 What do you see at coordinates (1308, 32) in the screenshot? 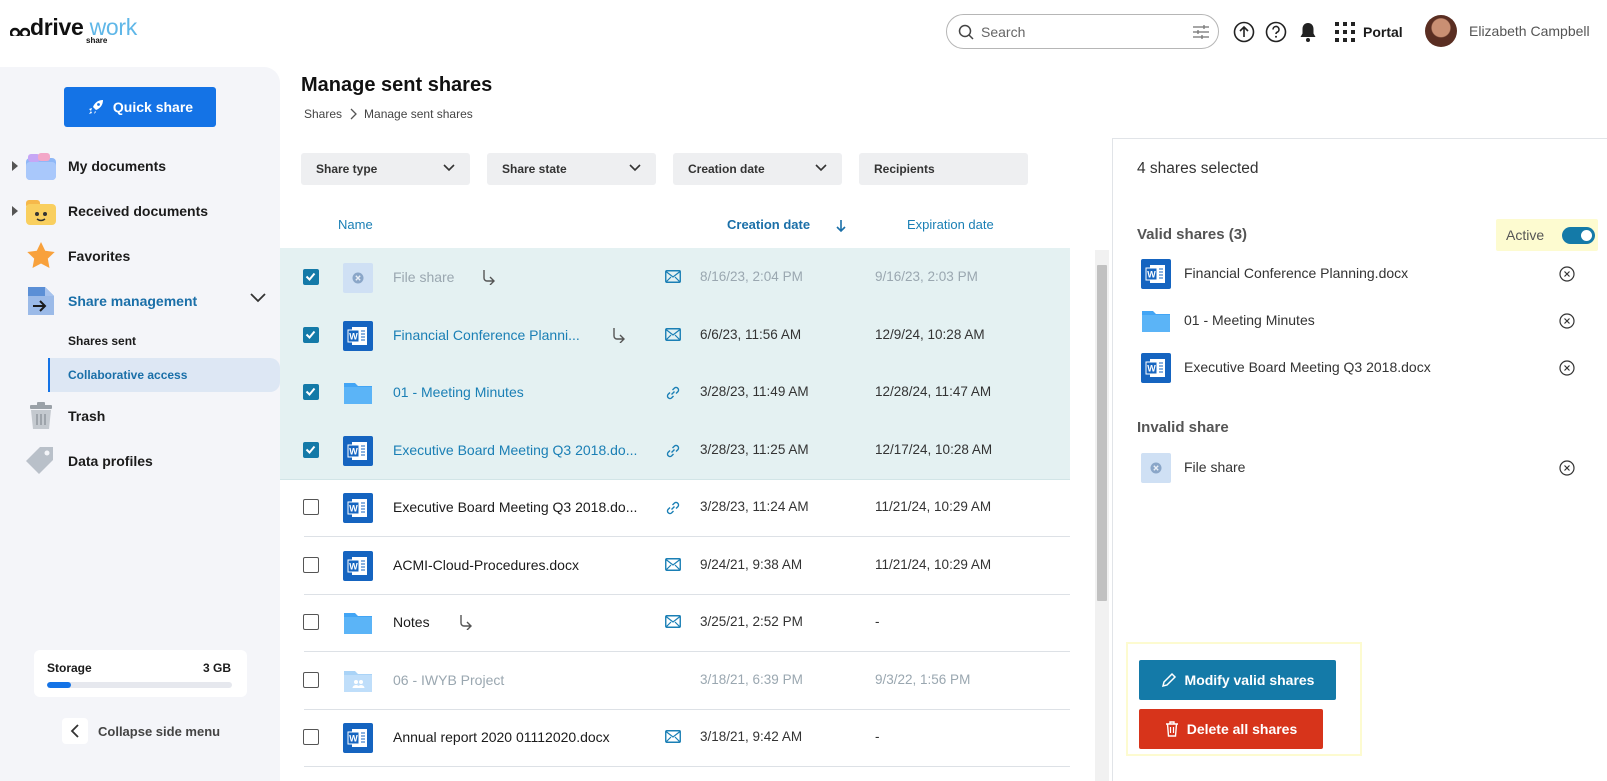
I see `bell-icon` at bounding box center [1308, 32].